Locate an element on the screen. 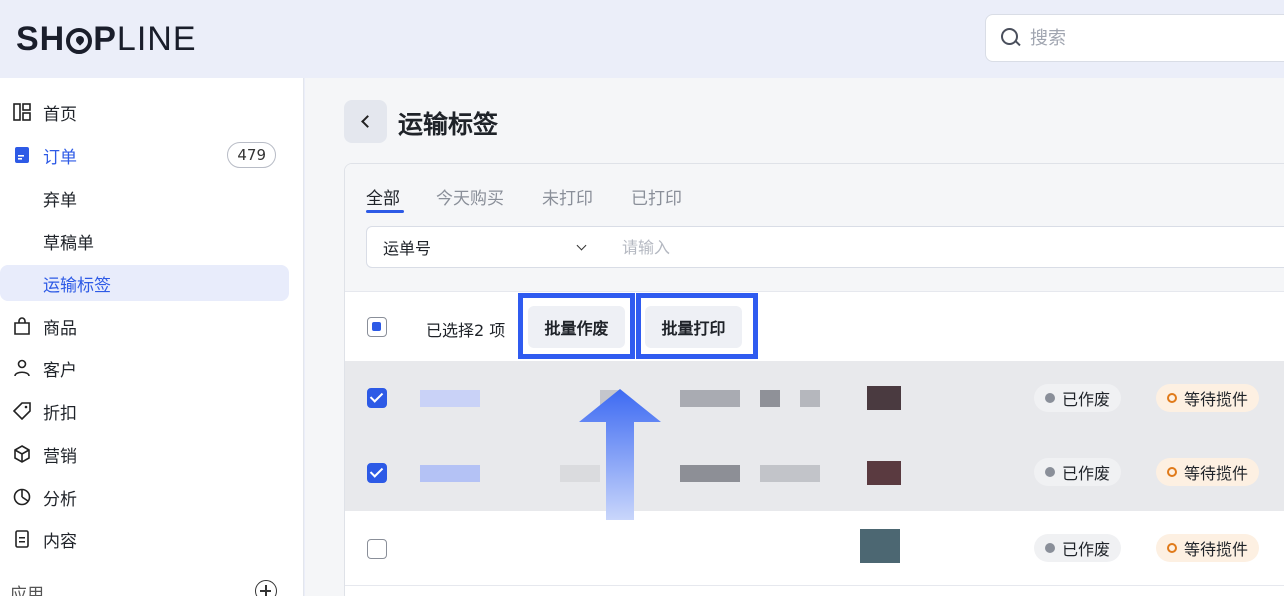 Image resolution: width=1284 pixels, height=596 pixels. filter-select-value: 运单号 is located at coordinates (407, 248).